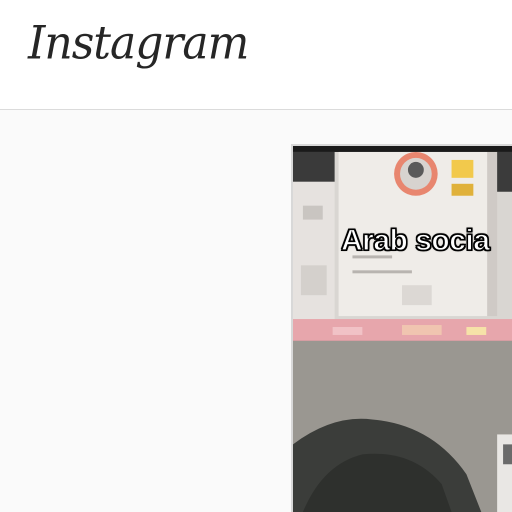  Describe the element at coordinates (138, 43) in the screenshot. I see `instagram-logo: Instagram` at that location.